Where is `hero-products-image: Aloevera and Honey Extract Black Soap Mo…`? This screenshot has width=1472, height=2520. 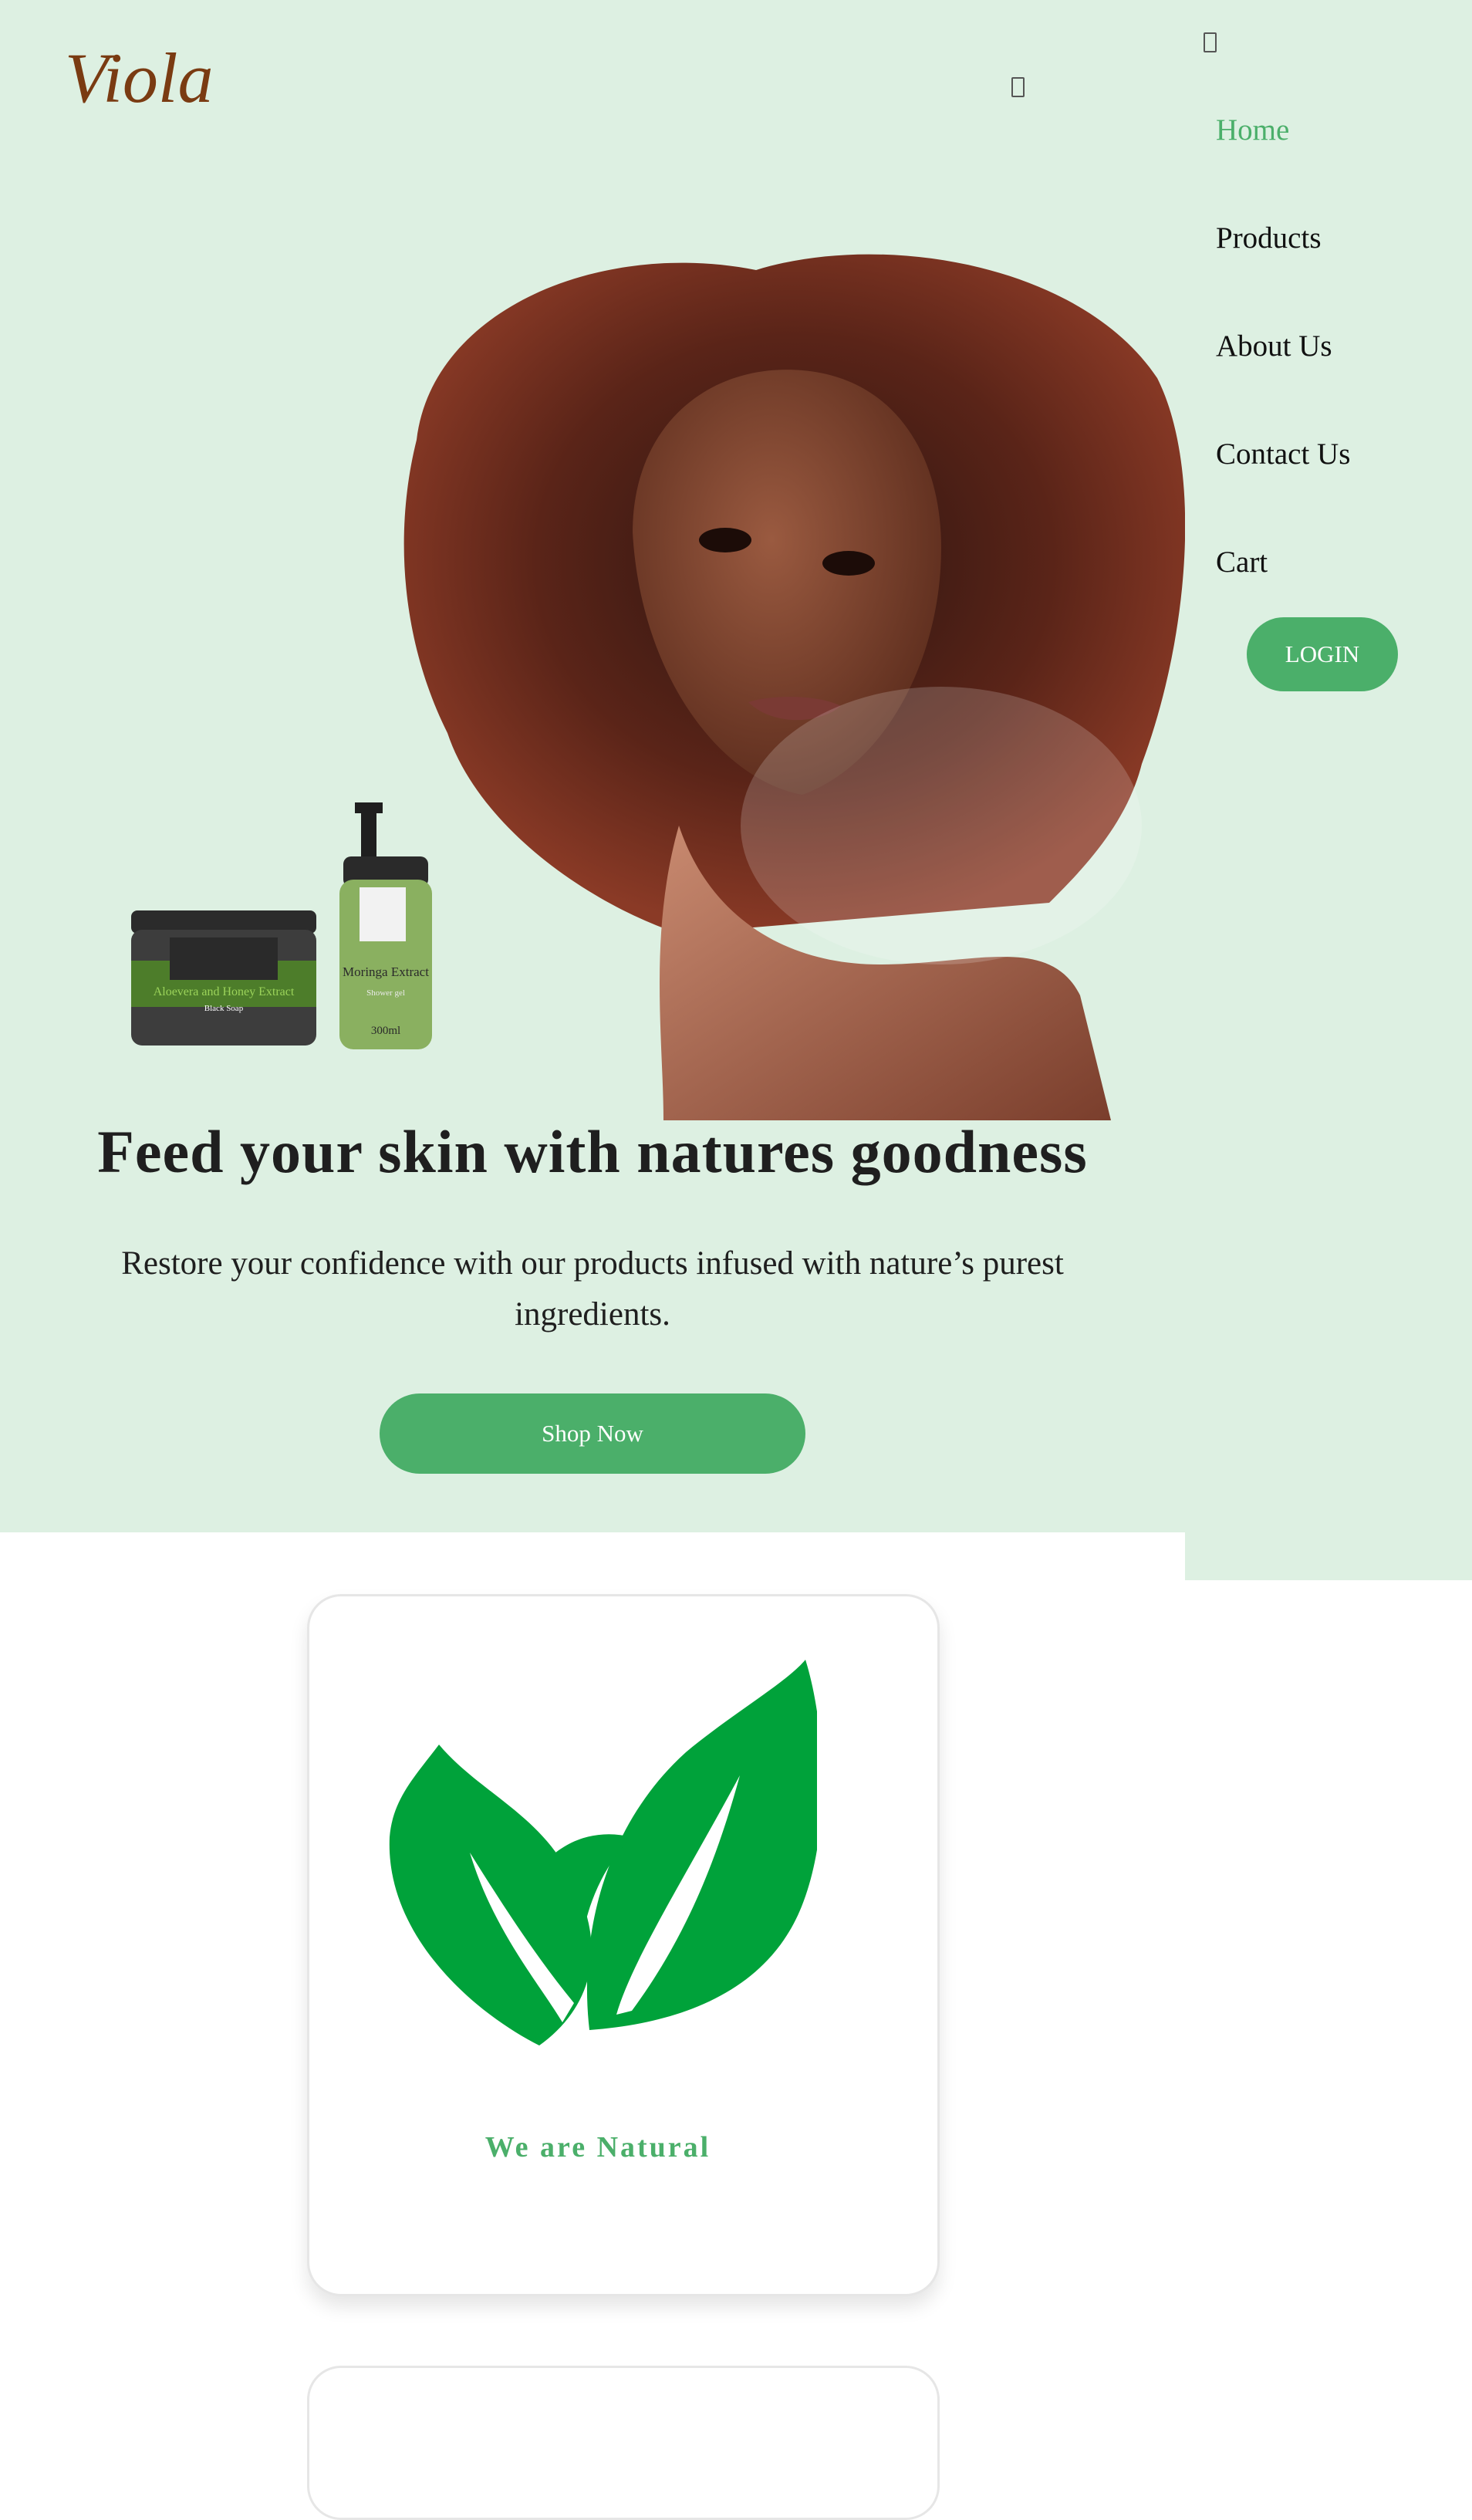
hero-products-image: Aloevera and Honey Extract Black Soap Mo… is located at coordinates (282, 926).